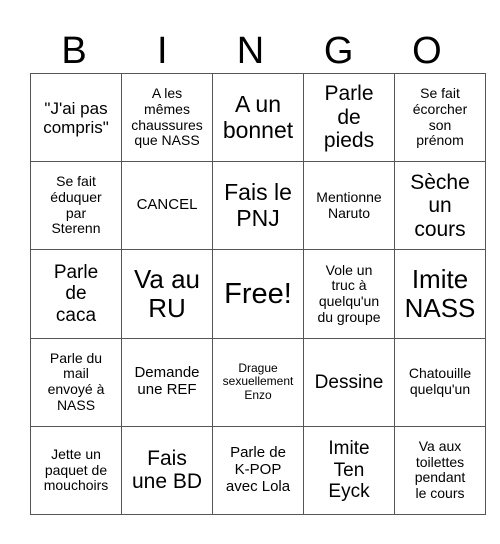  I want to click on bingo-cell: Va aux toilettes pendant le cours, so click(440, 470).